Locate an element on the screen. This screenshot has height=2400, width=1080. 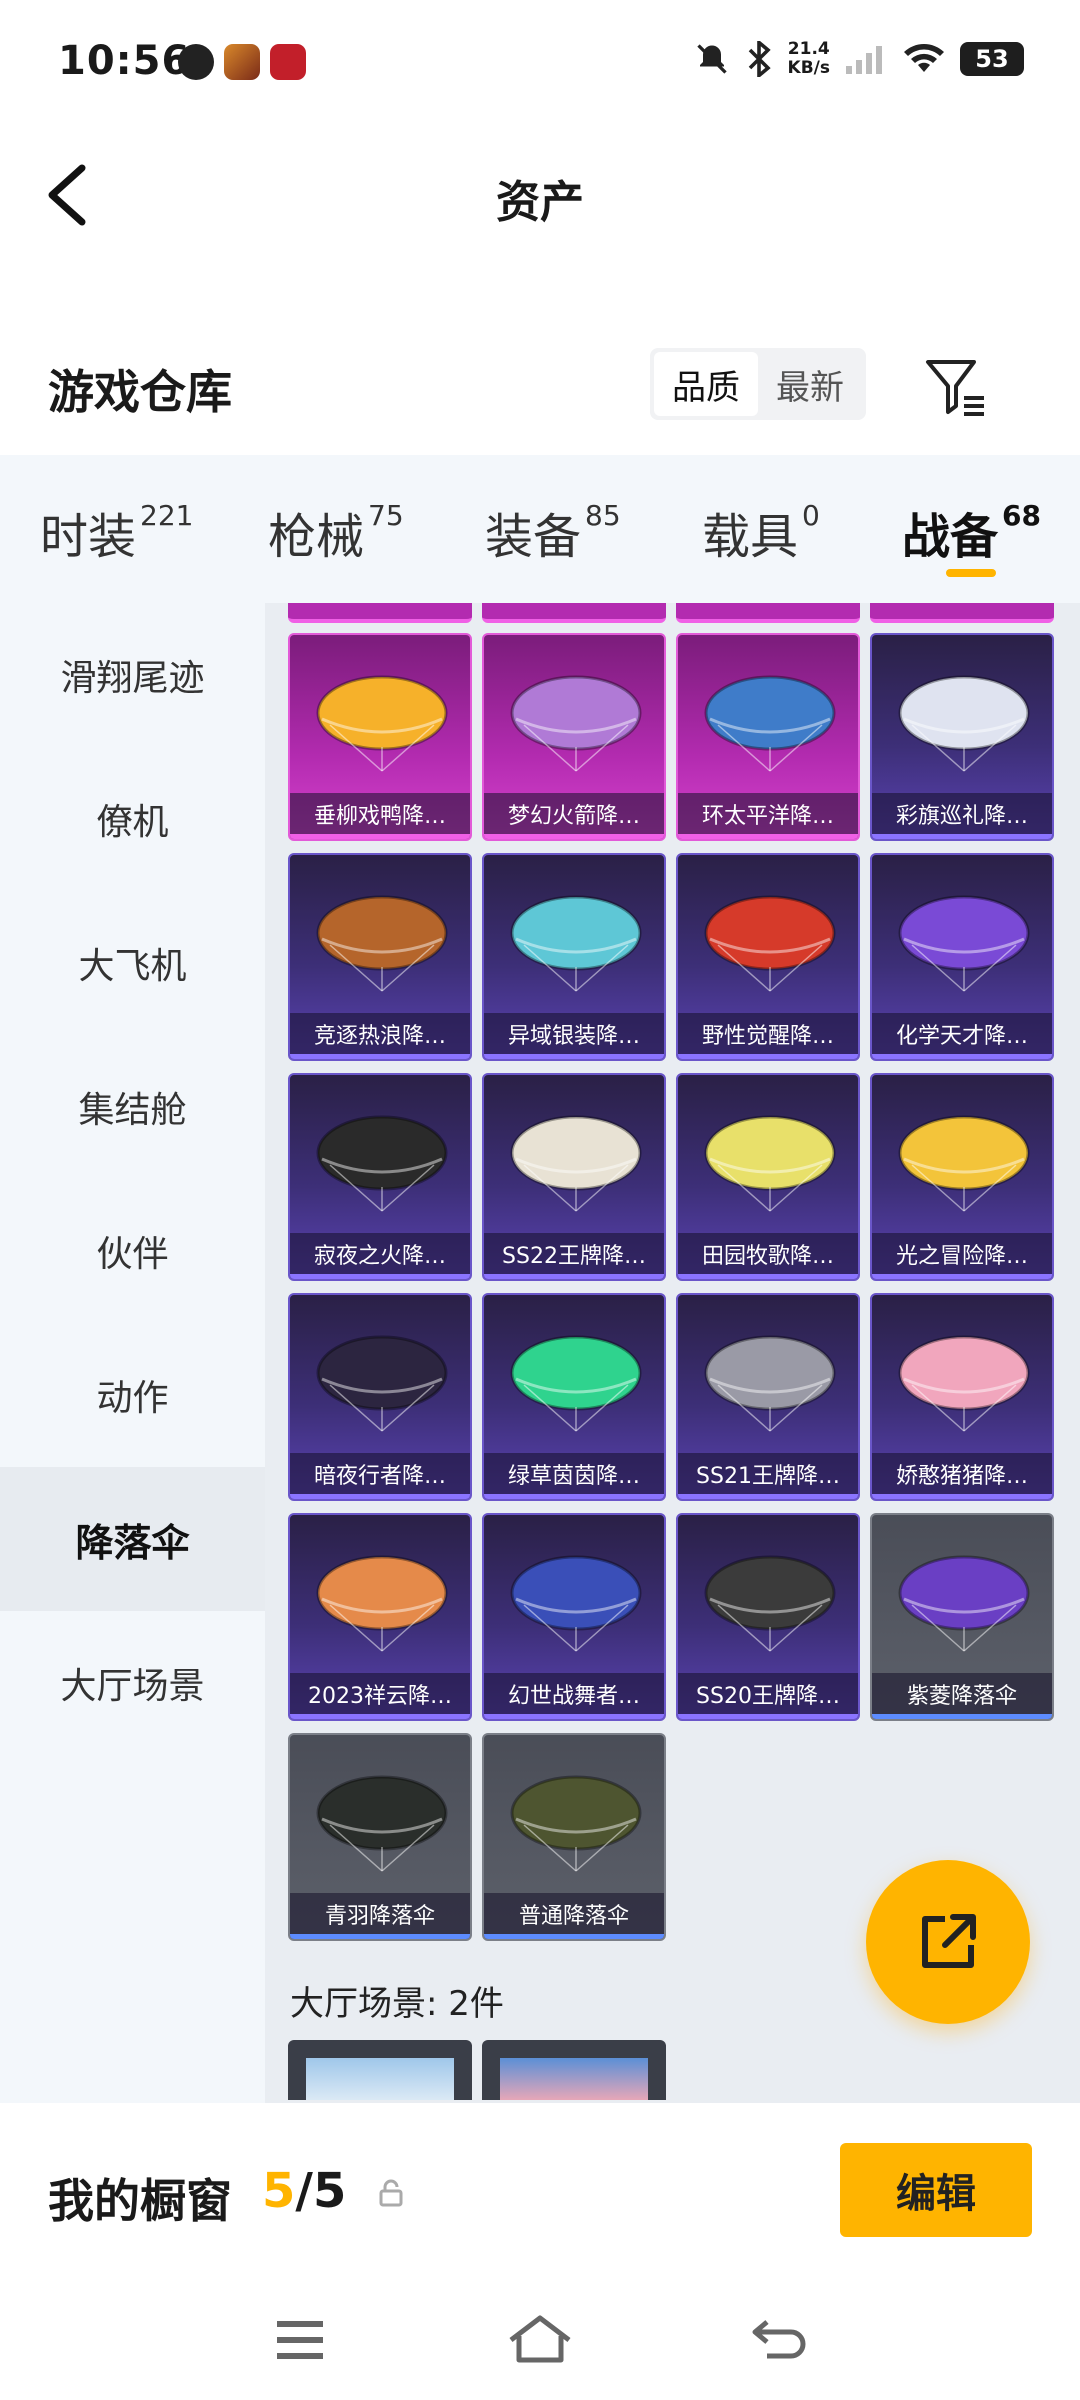
side-item-glide-trail: 滑翔尾迹 is located at coordinates (132, 675).